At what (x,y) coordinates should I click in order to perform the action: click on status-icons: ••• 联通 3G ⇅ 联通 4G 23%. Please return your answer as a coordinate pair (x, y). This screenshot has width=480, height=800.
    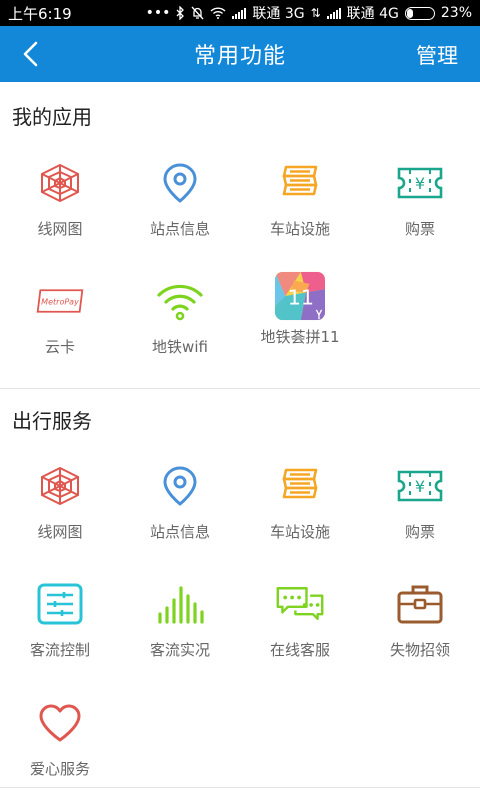
    Looking at the image, I should click on (309, 13).